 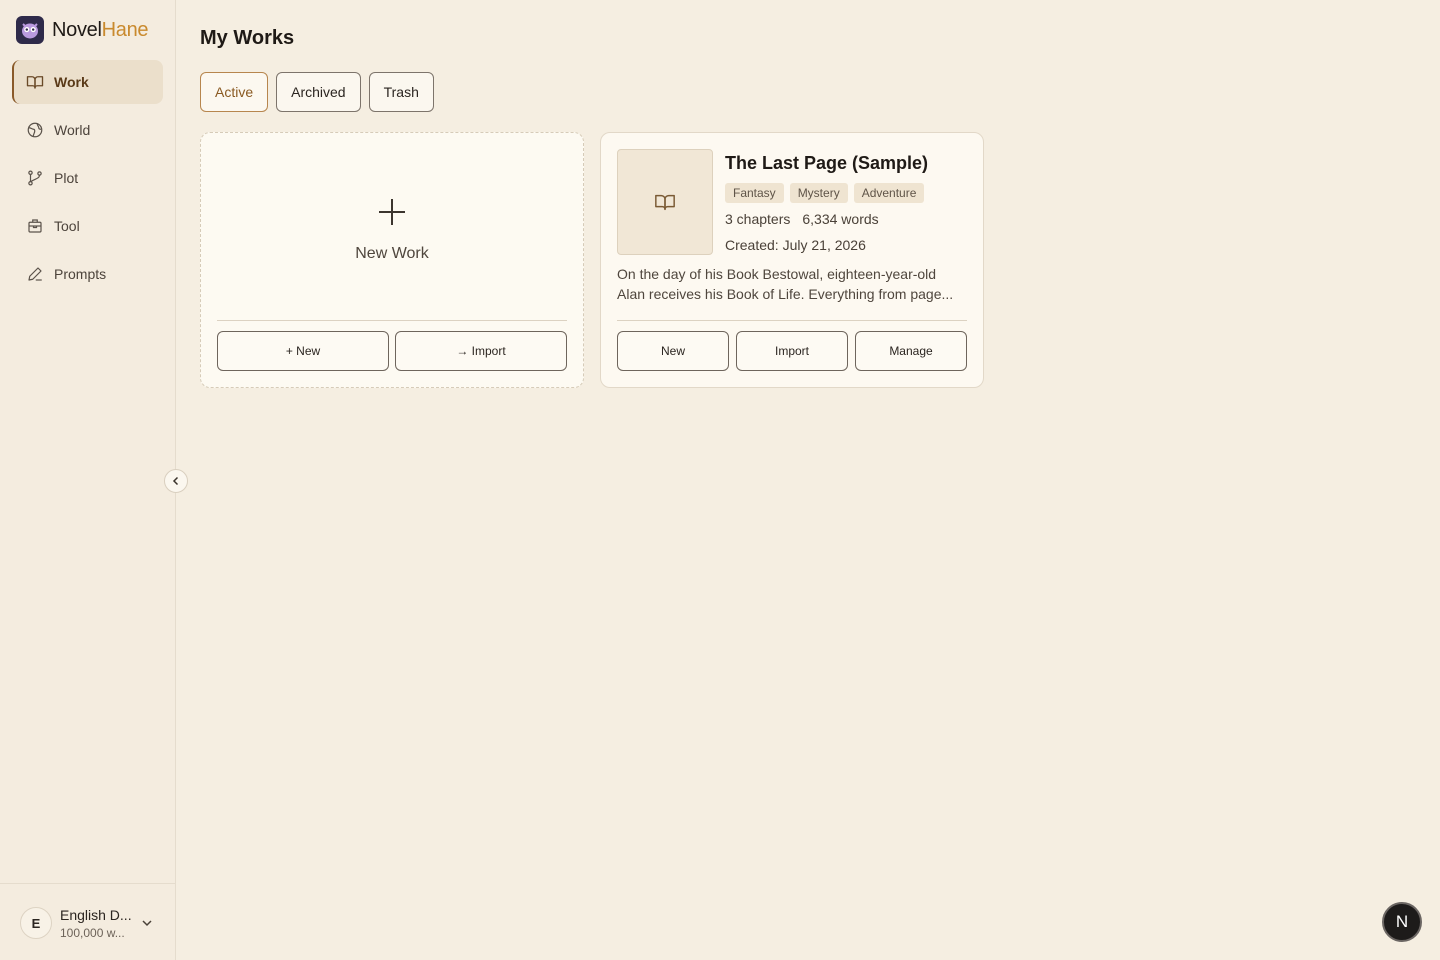 I want to click on tag: Fantasy, so click(x=754, y=193).